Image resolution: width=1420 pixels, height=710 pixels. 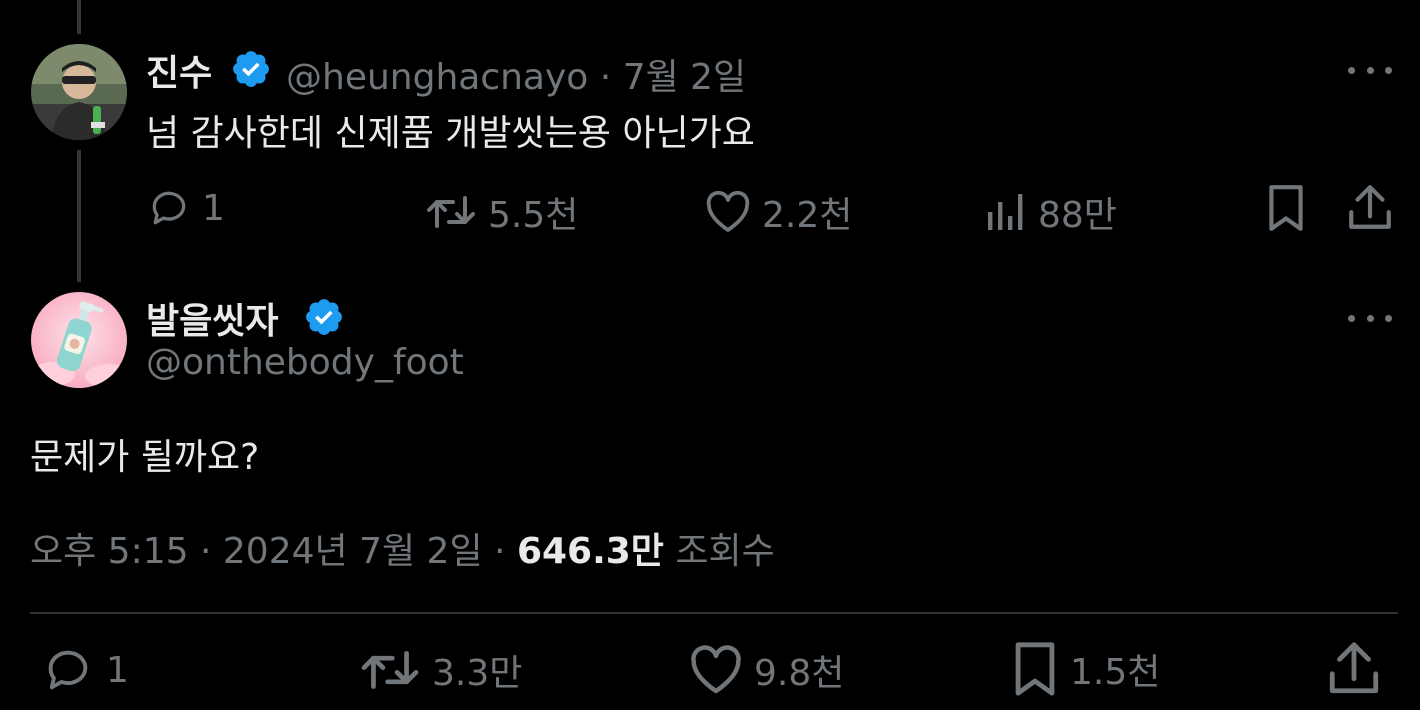 I want to click on tweet-timestamp: 오후 5:15 · 2024년 7월 2일 · 646.3만 조회수, so click(x=402, y=548).